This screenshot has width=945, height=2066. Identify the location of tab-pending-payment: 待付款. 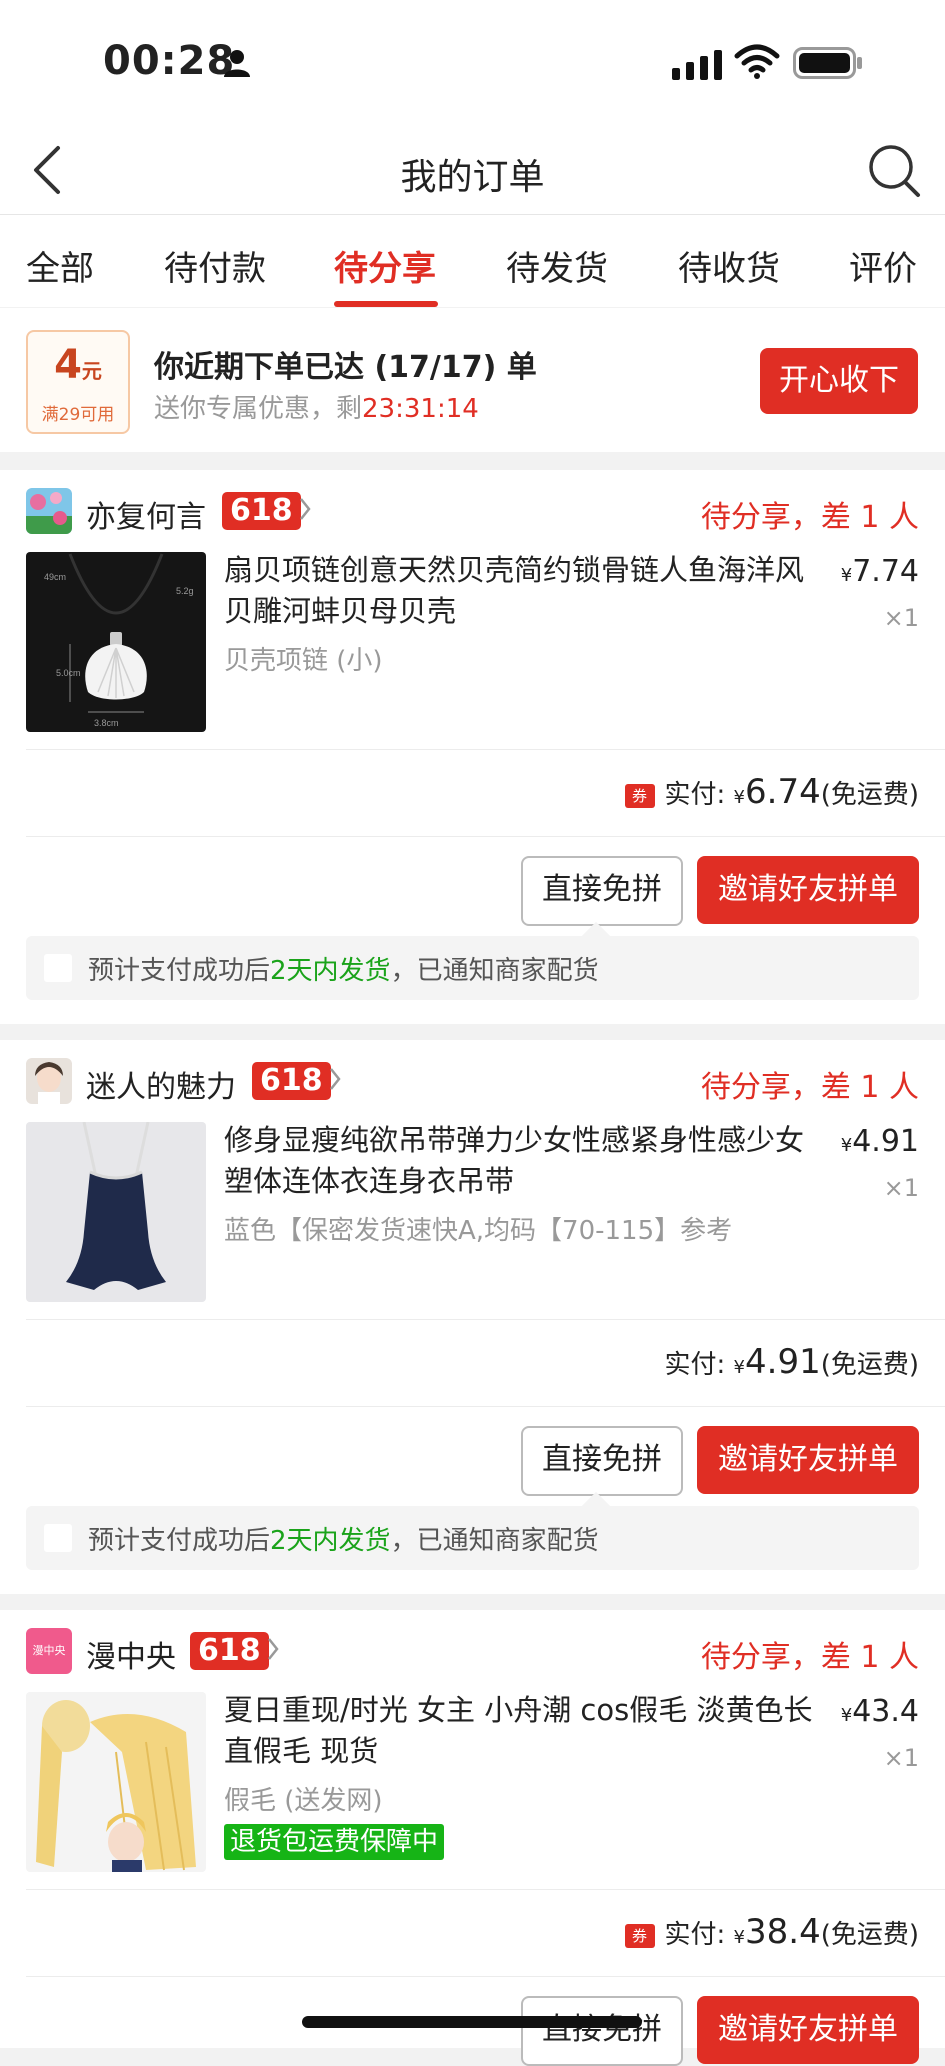
(215, 265).